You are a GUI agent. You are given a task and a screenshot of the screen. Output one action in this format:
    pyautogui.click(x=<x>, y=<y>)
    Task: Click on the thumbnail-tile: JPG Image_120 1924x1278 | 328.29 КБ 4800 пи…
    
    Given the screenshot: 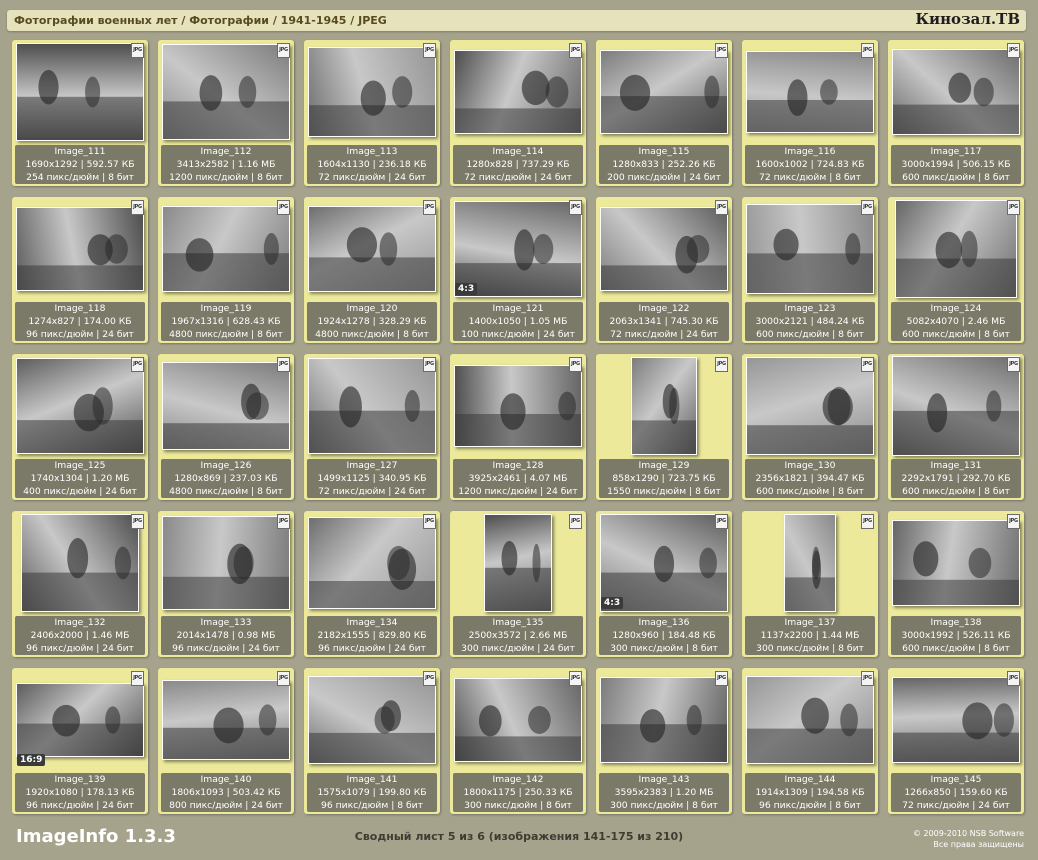 What is the action you would take?
    pyautogui.click(x=372, y=270)
    